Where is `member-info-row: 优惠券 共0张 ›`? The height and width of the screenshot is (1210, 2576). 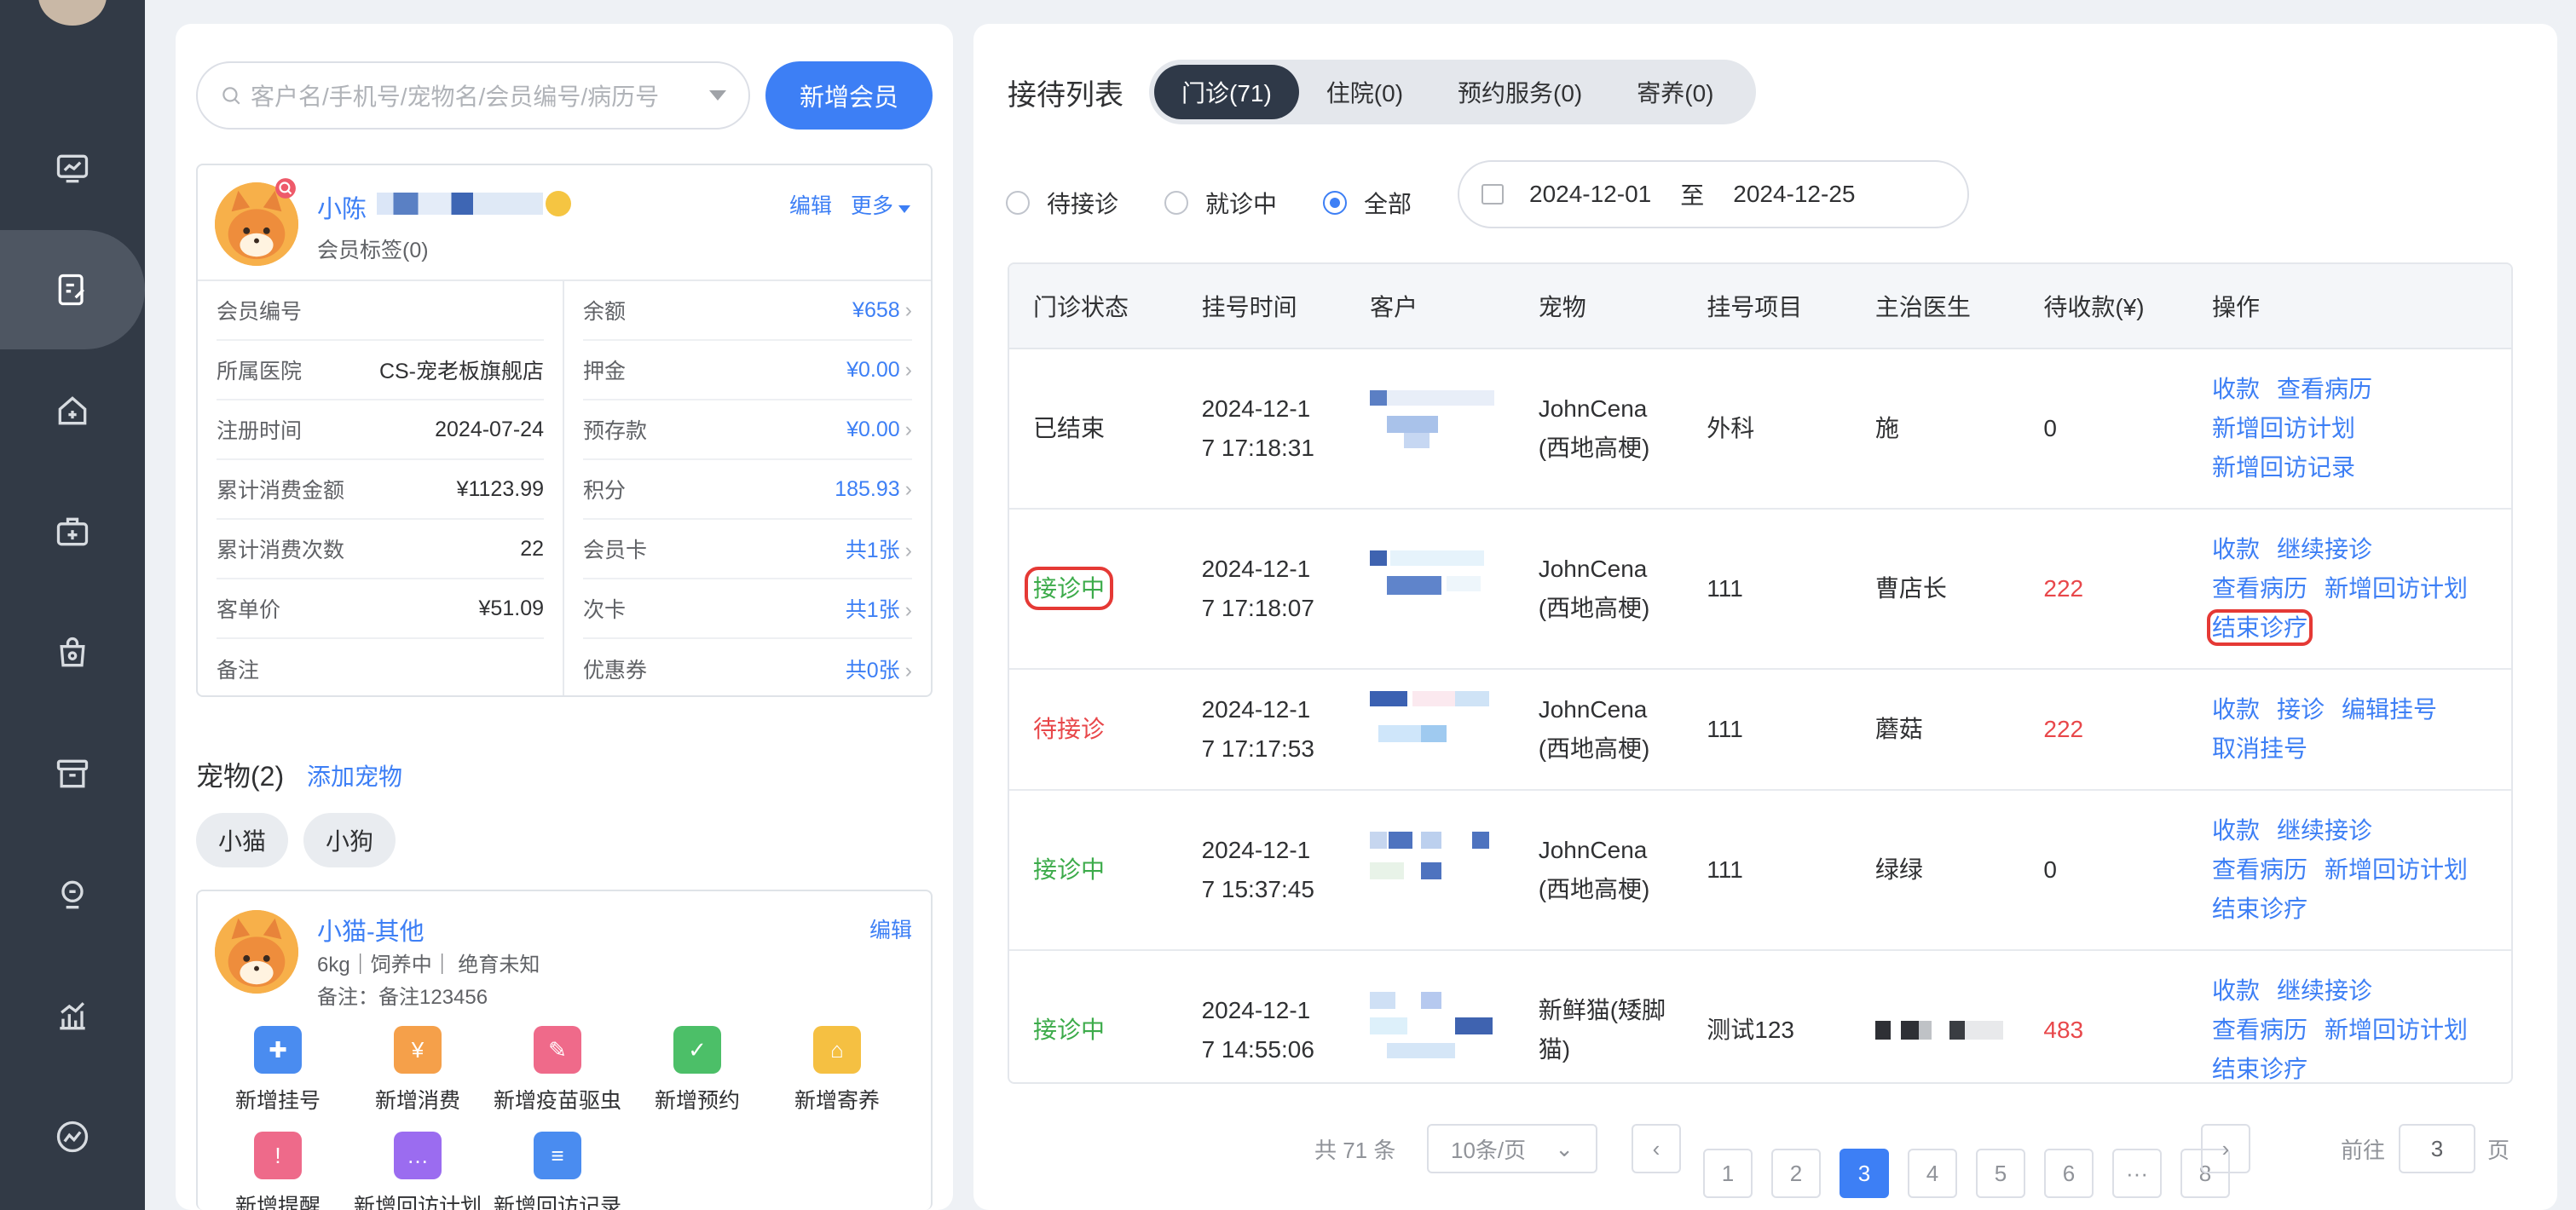 member-info-row: 优惠券 共0张 › is located at coordinates (747, 667).